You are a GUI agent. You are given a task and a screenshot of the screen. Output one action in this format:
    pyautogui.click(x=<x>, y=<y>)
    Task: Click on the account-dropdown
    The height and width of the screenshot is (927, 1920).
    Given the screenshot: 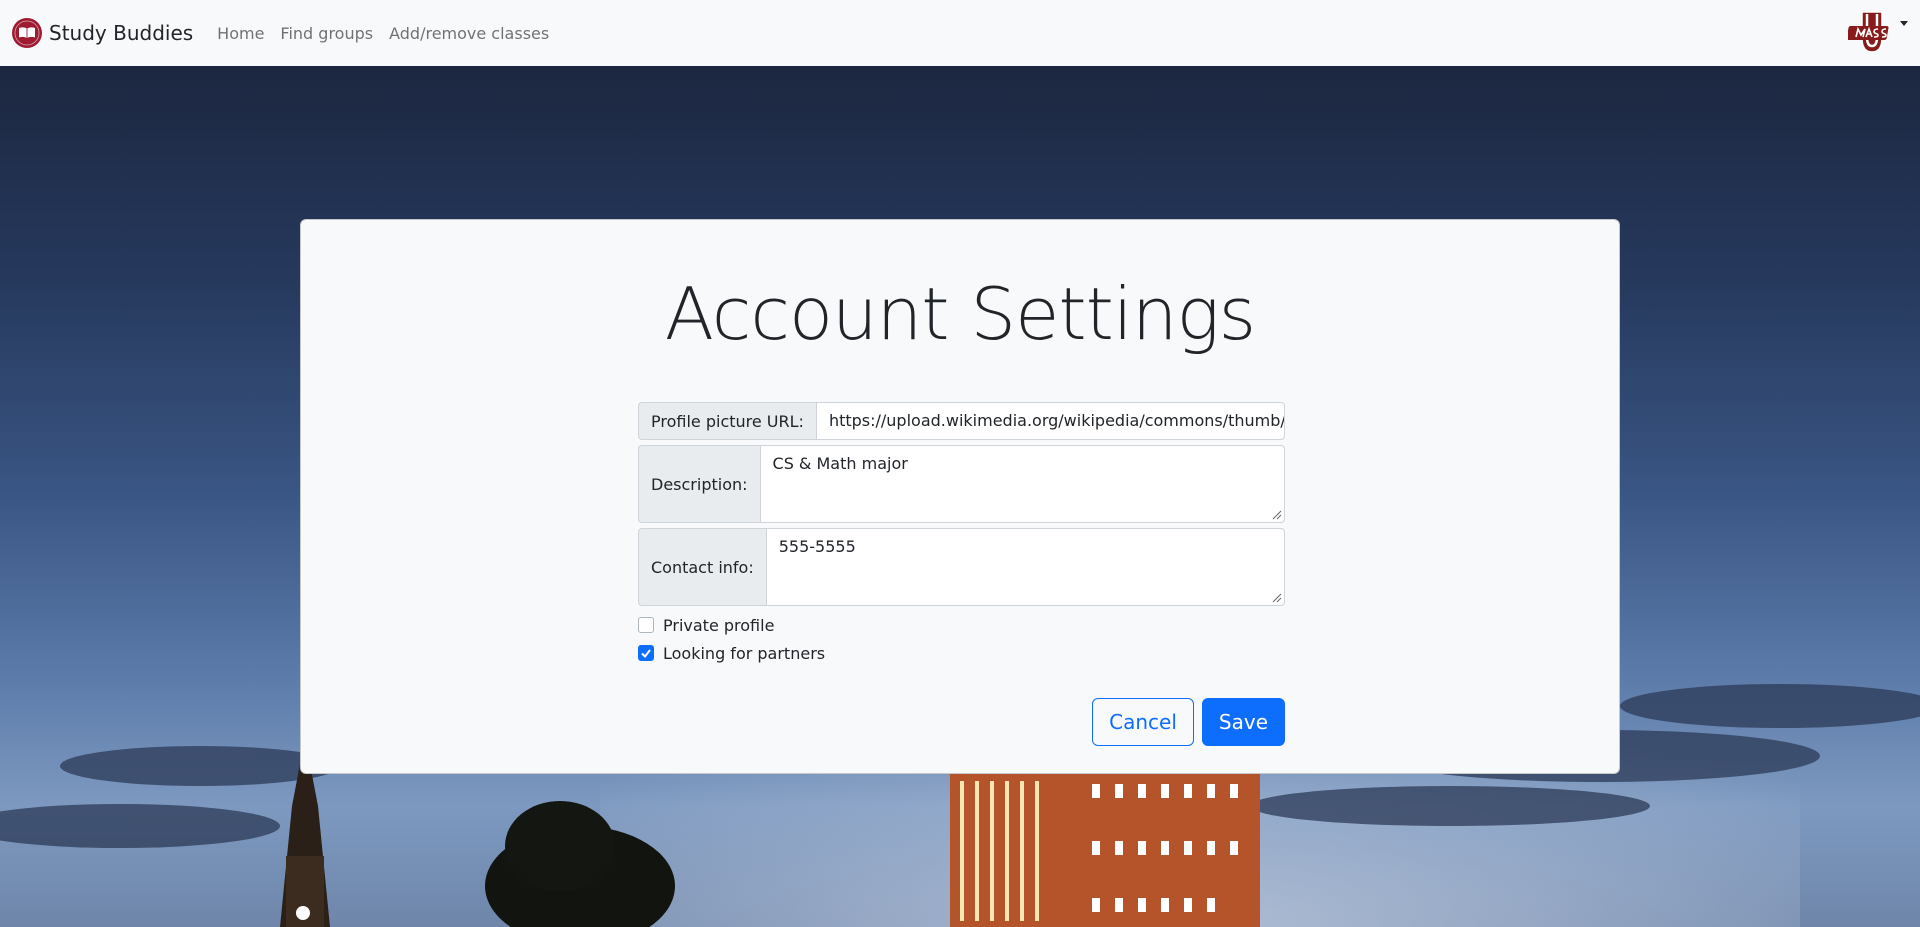 What is the action you would take?
    pyautogui.click(x=1878, y=32)
    